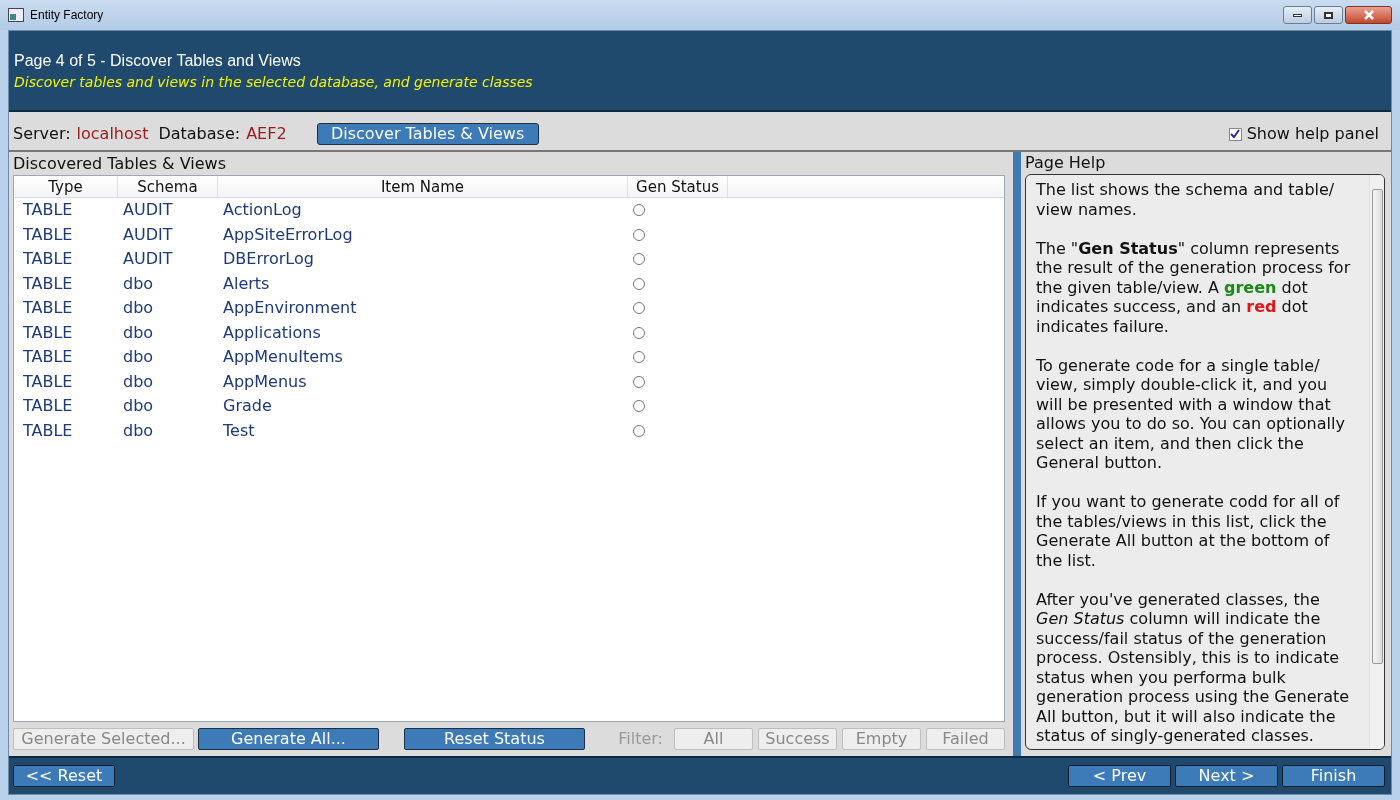 The height and width of the screenshot is (800, 1400). I want to click on maximize-icon, so click(1328, 15).